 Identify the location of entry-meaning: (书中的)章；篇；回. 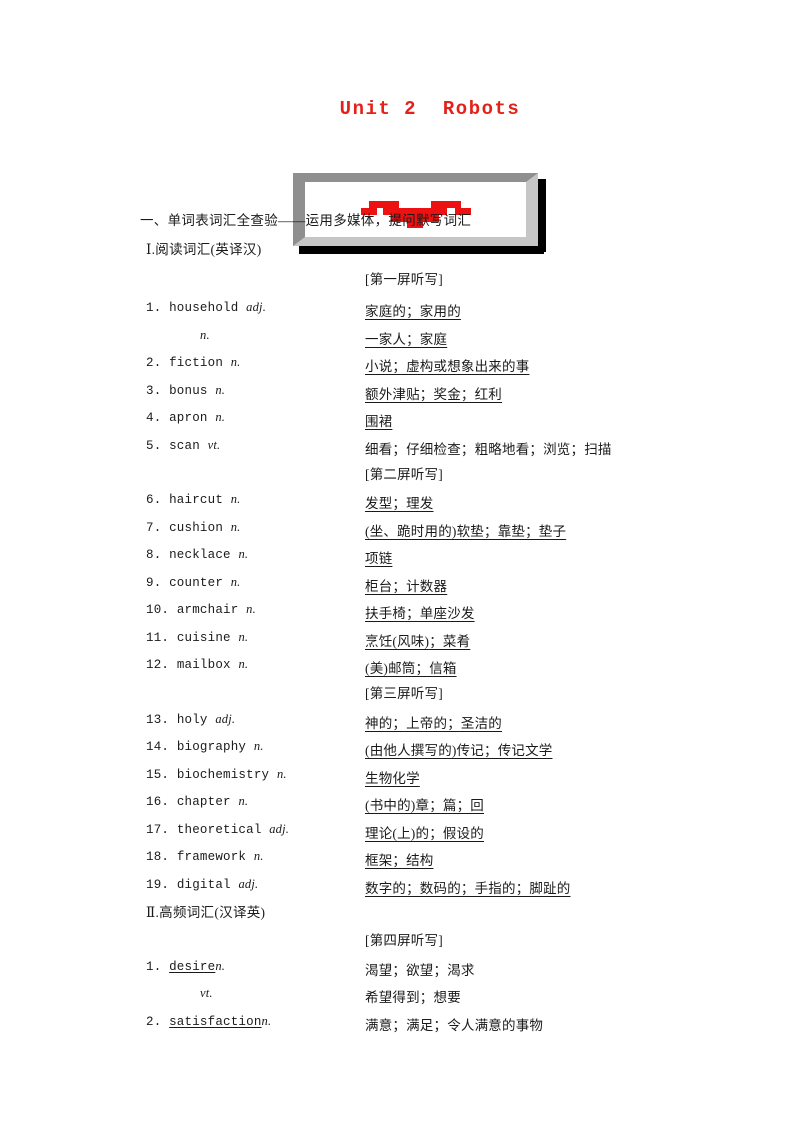
(424, 805).